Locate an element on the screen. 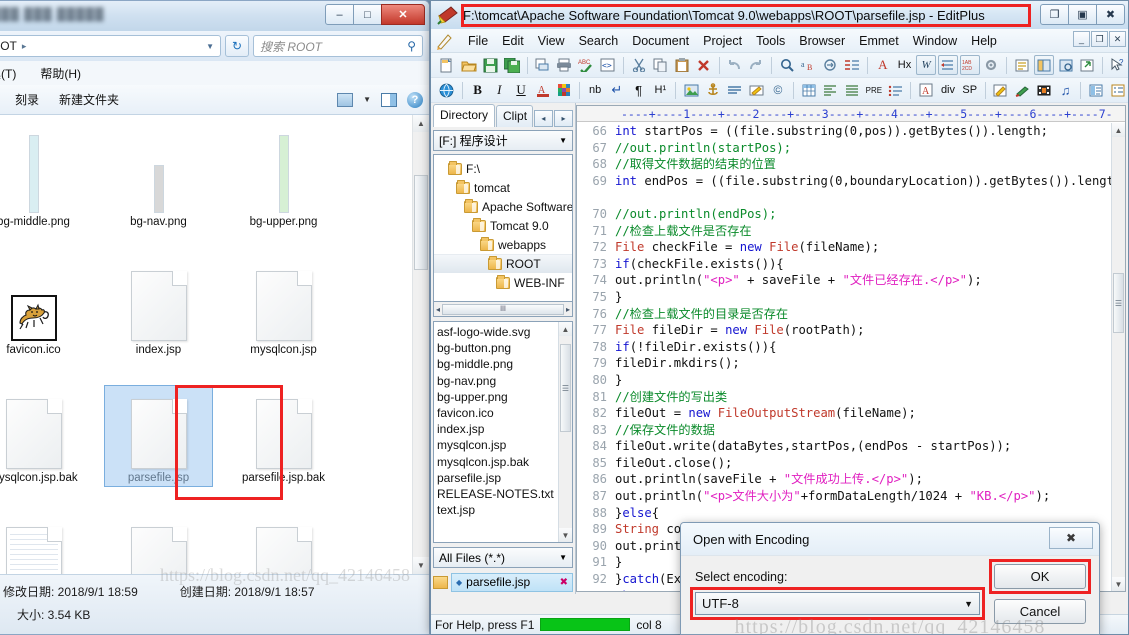 The width and height of the screenshot is (1129, 635). copyright-icon: © is located at coordinates (778, 90).